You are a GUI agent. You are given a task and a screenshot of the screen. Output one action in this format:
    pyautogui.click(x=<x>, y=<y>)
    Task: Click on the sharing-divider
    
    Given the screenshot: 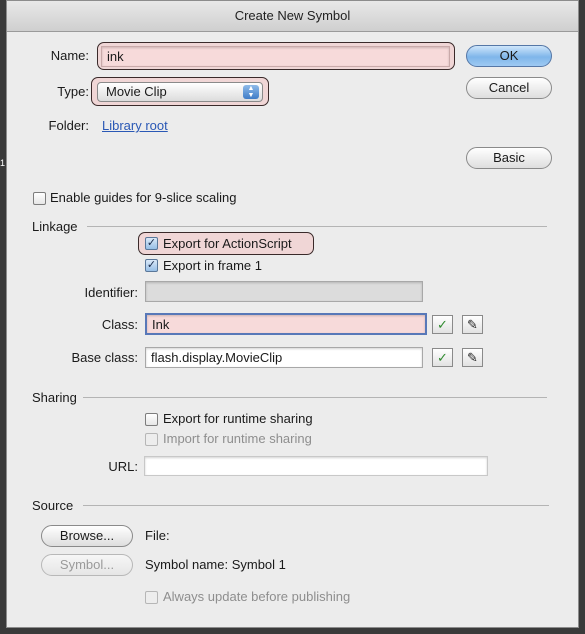 What is the action you would take?
    pyautogui.click(x=315, y=397)
    